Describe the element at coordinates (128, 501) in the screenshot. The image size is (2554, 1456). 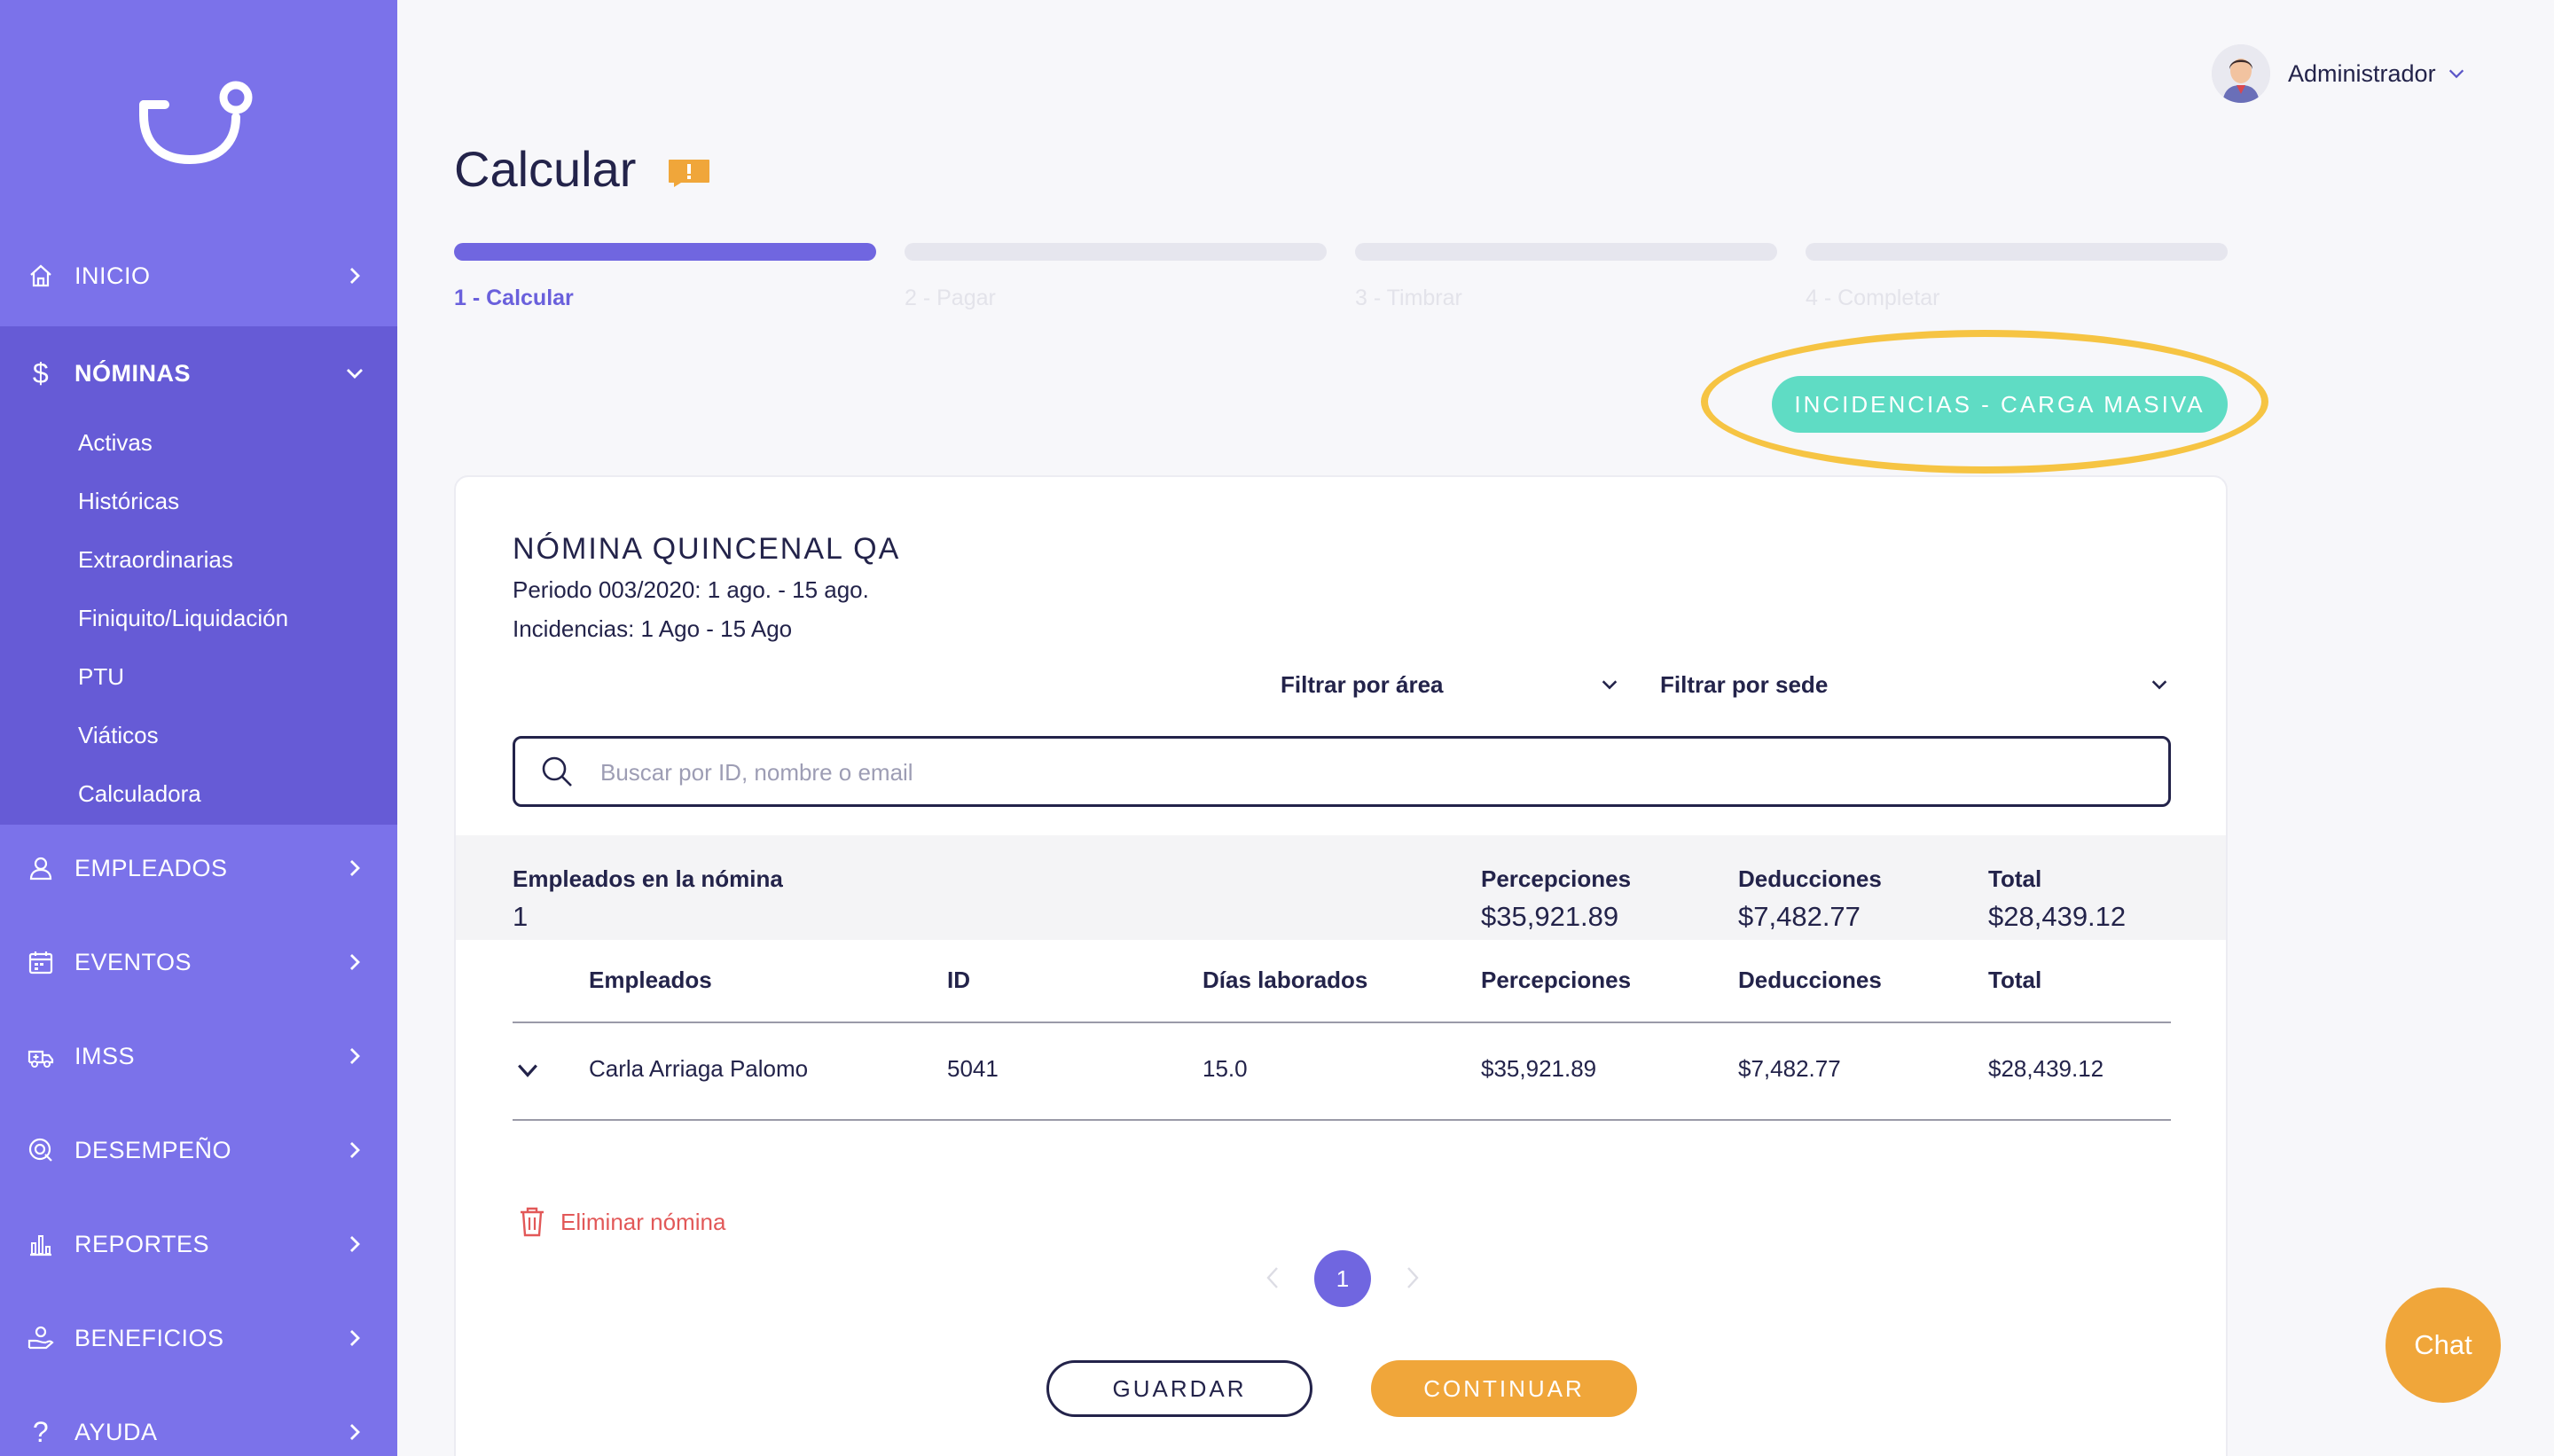
I see `submenu-item-historicas: Históricas` at that location.